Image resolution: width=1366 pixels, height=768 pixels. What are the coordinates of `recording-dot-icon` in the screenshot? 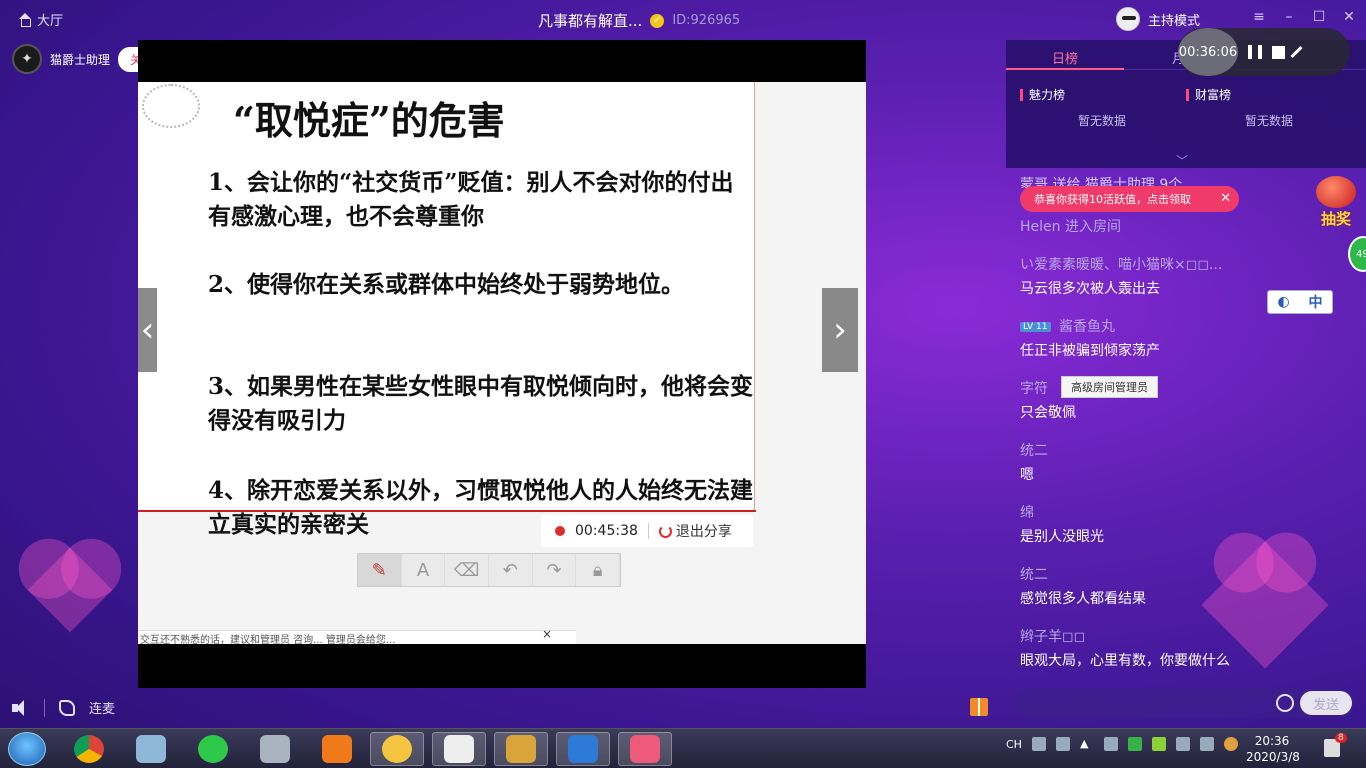 It's located at (560, 531).